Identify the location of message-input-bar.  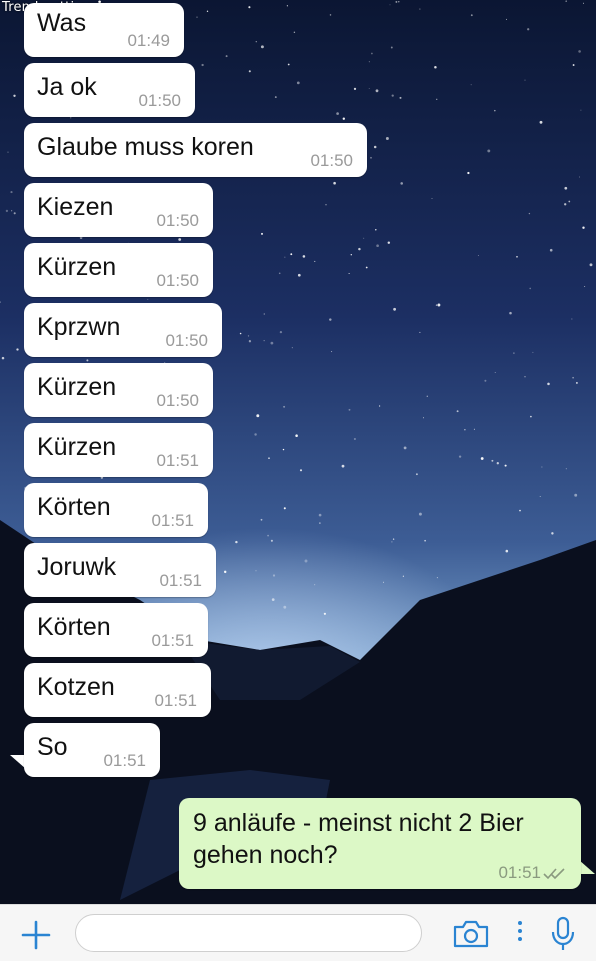
(298, 932).